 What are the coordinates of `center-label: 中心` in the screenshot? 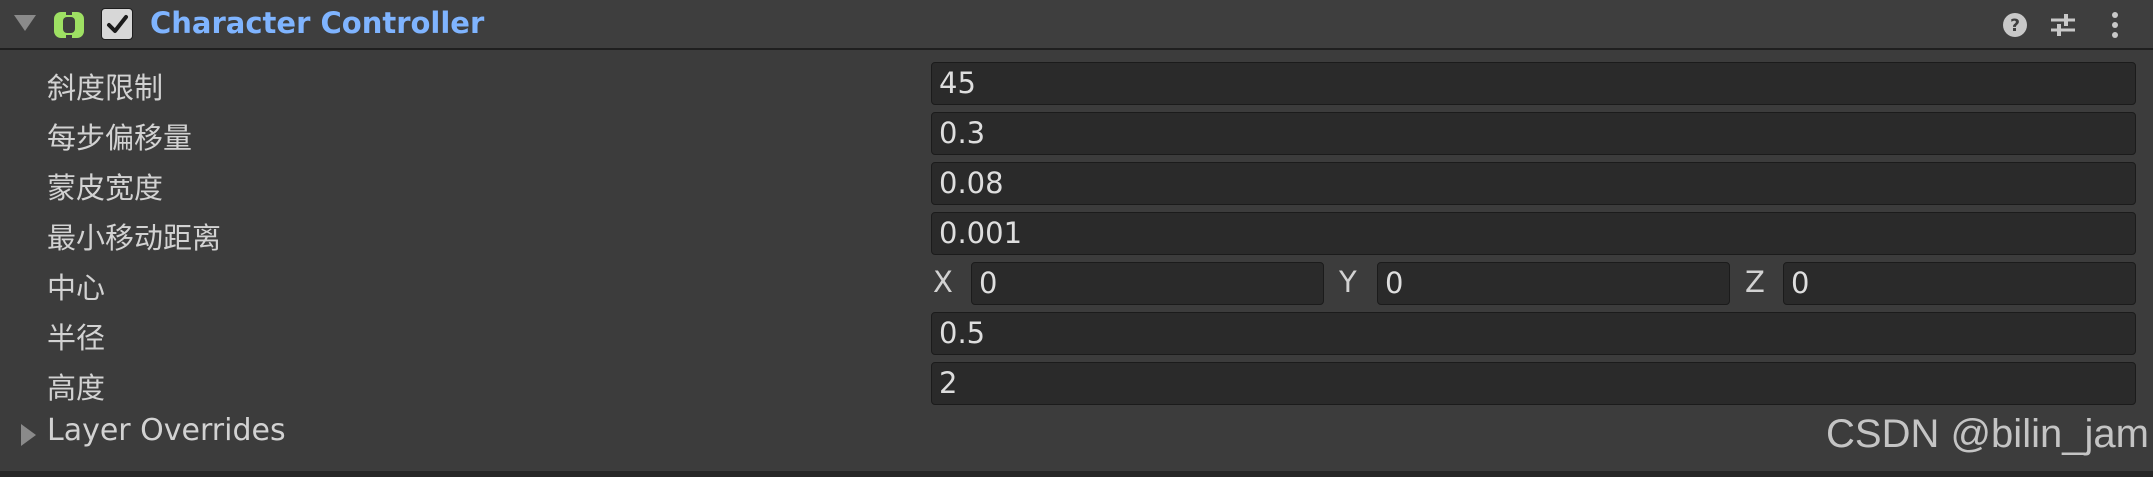 It's located at (76, 288).